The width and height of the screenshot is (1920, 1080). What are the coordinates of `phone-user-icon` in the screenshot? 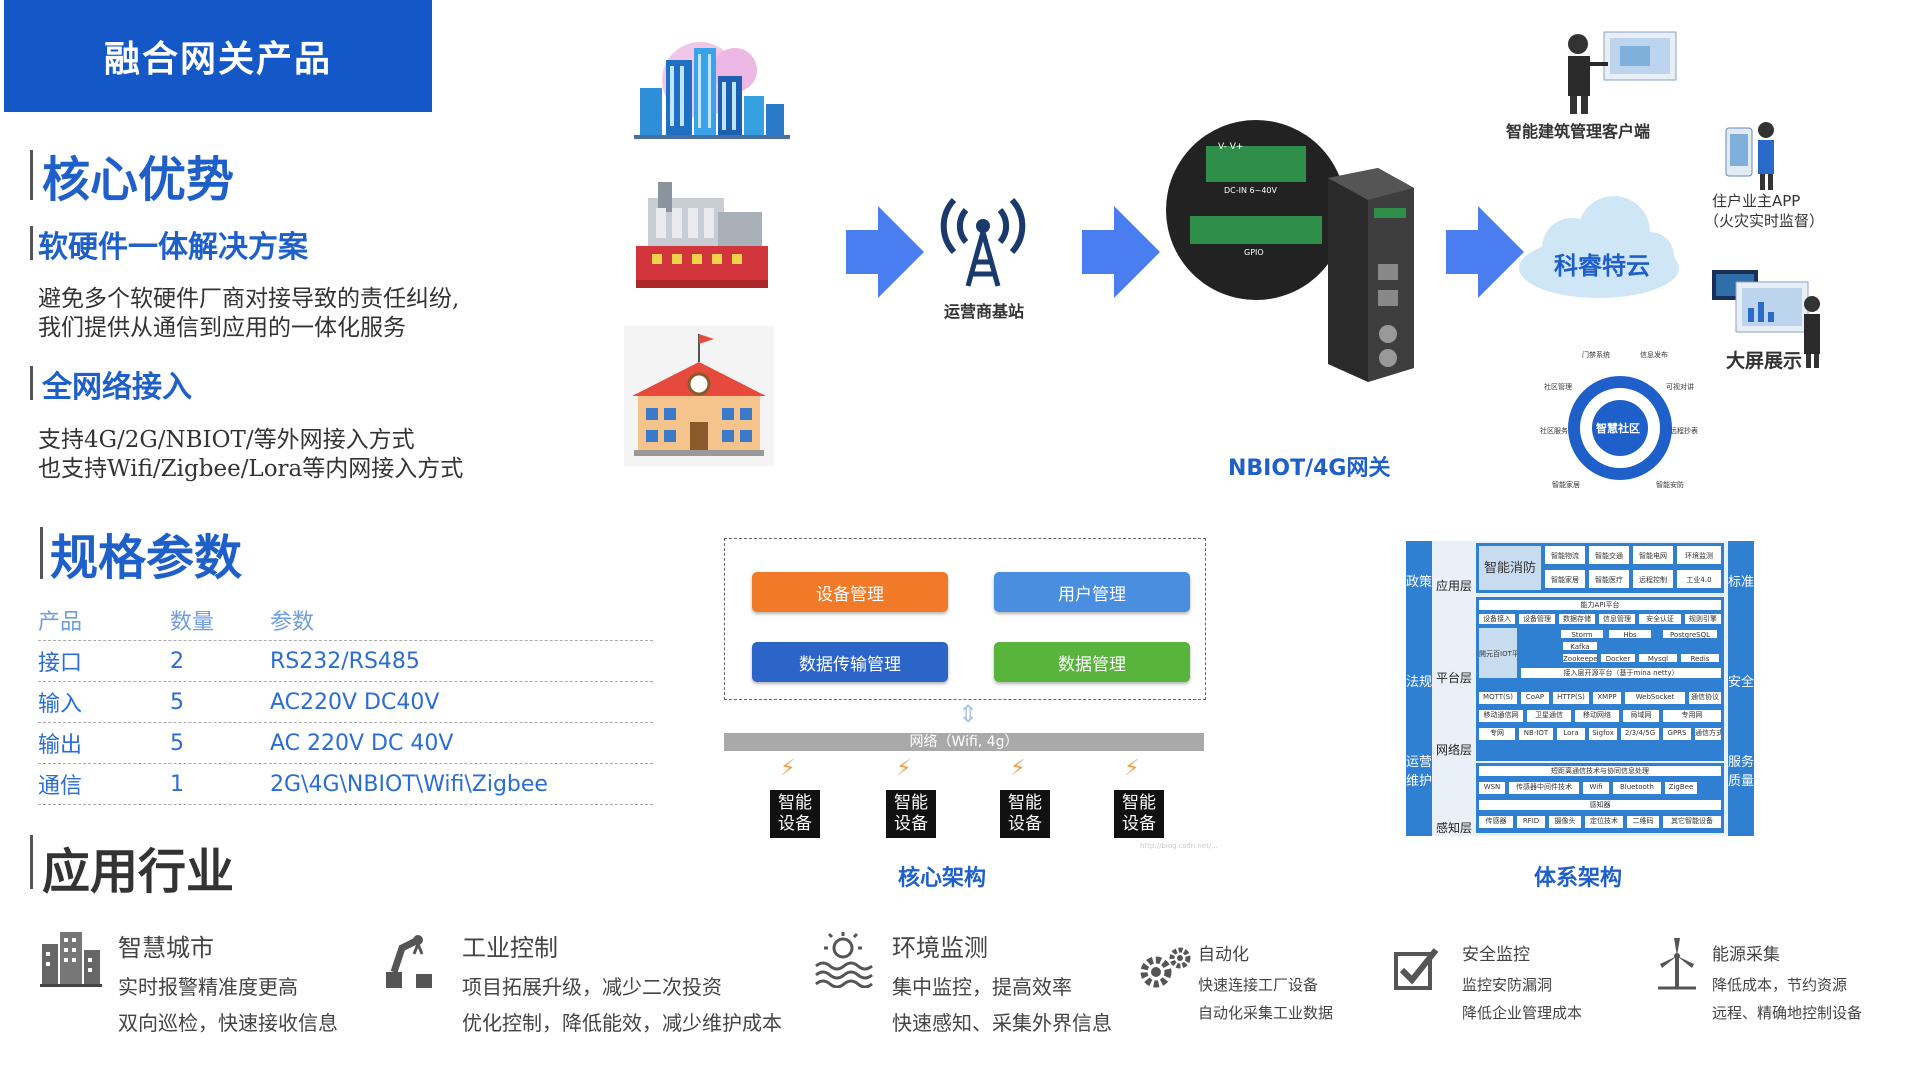 It's located at (1751, 157).